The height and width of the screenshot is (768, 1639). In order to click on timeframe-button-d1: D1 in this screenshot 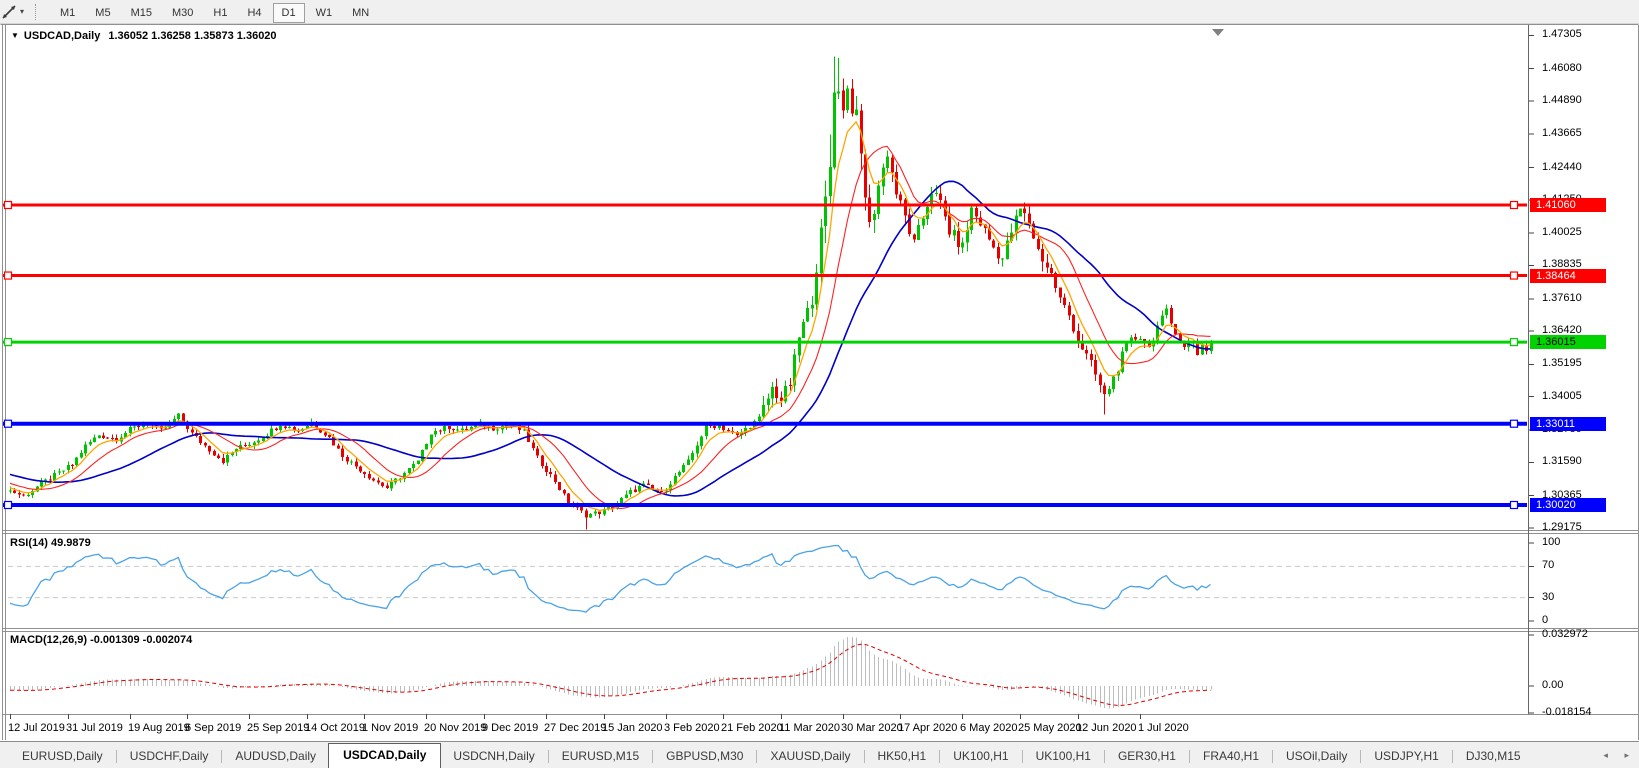, I will do `click(288, 12)`.